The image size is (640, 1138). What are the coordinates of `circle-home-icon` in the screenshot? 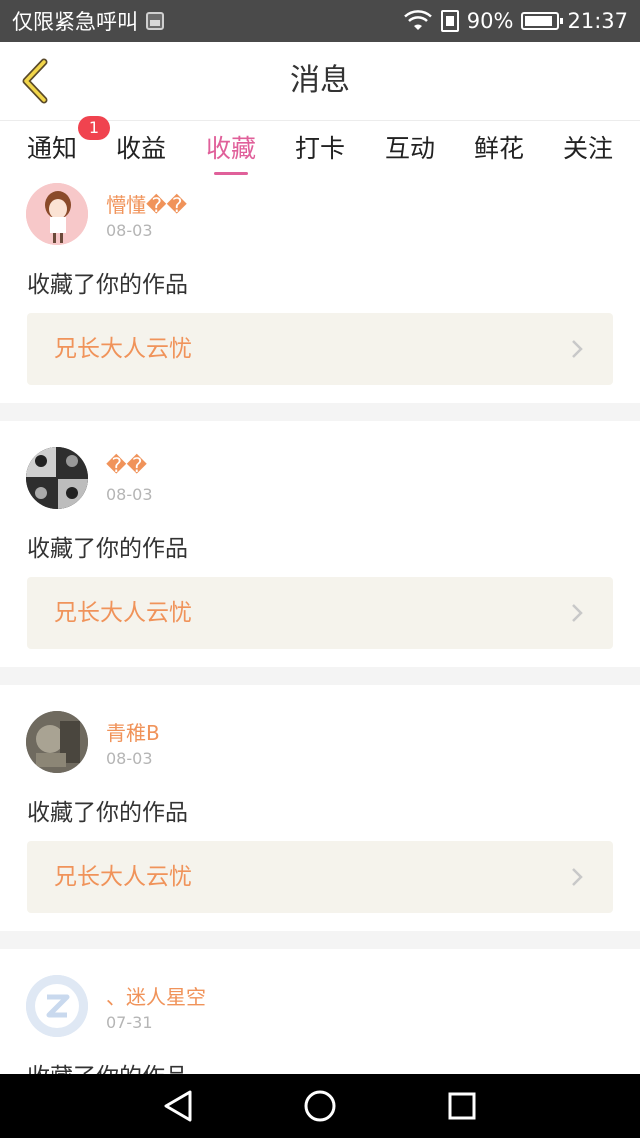 It's located at (320, 1106).